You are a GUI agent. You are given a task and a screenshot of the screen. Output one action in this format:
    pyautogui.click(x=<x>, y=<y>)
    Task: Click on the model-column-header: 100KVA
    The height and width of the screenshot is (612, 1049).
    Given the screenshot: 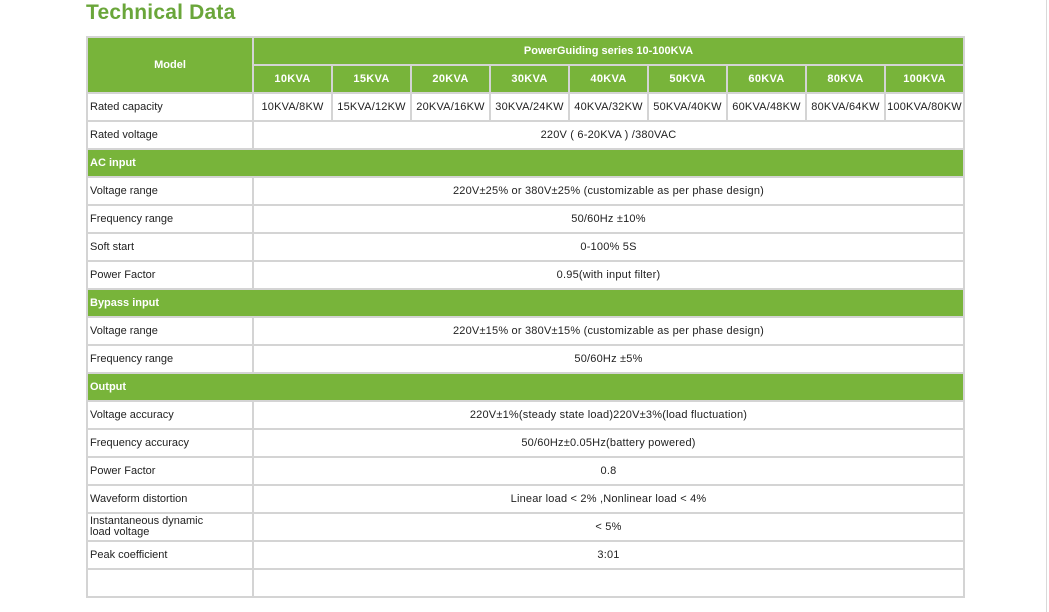 What is the action you would take?
    pyautogui.click(x=924, y=79)
    